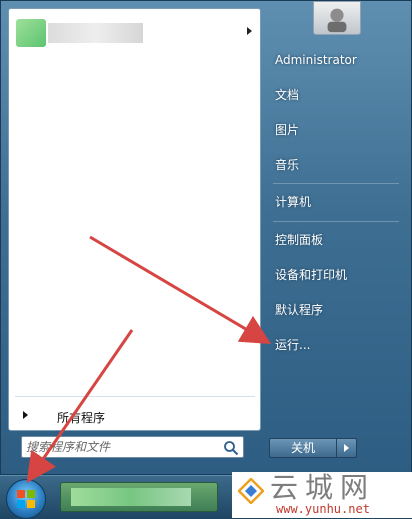  Describe the element at coordinates (336, 165) in the screenshot. I see `menu-item-music: 音乐` at that location.